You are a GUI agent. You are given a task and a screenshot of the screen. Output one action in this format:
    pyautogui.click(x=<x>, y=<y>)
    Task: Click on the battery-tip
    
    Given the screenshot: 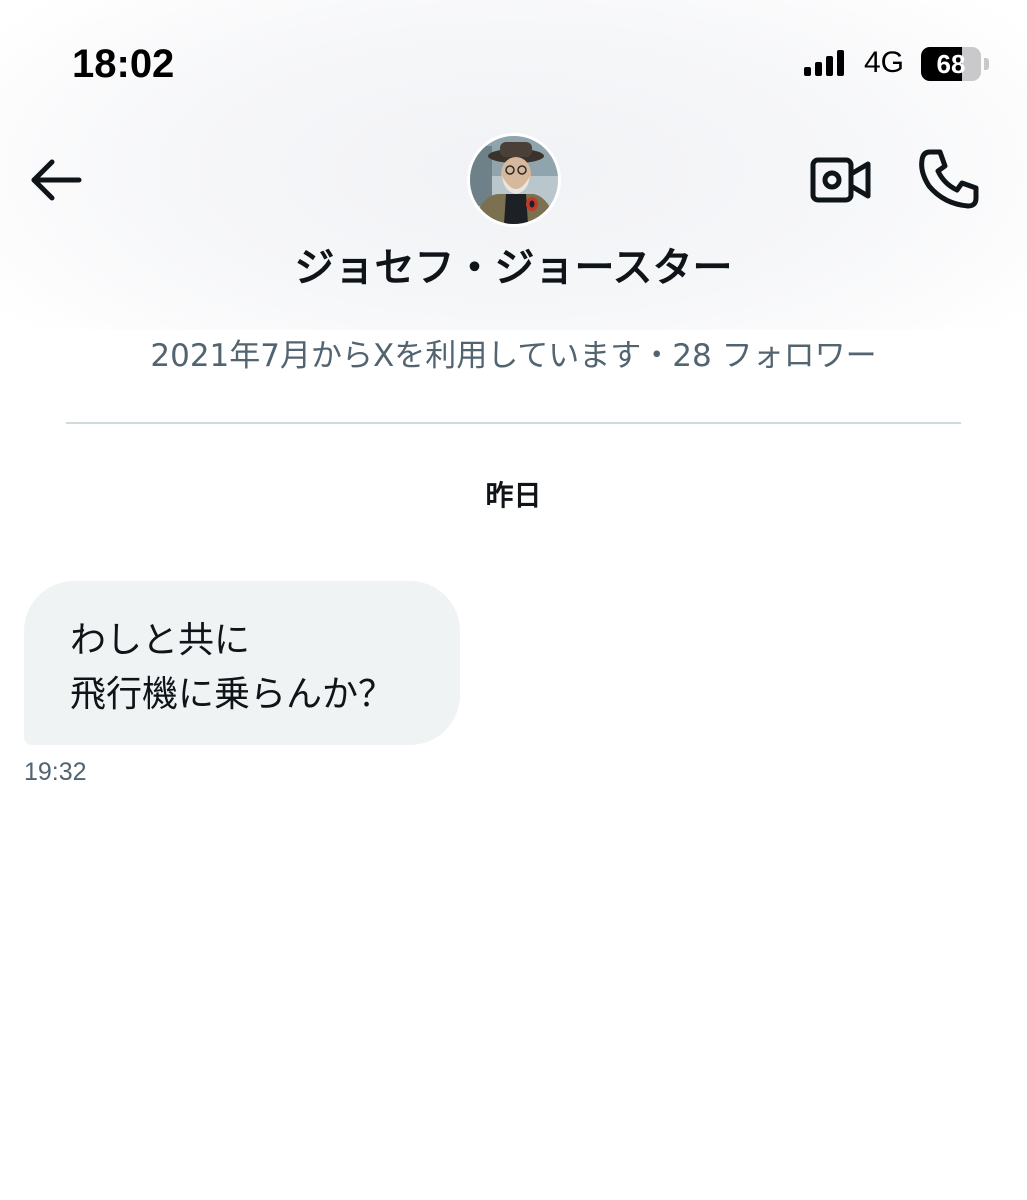 What is the action you would take?
    pyautogui.click(x=986, y=64)
    